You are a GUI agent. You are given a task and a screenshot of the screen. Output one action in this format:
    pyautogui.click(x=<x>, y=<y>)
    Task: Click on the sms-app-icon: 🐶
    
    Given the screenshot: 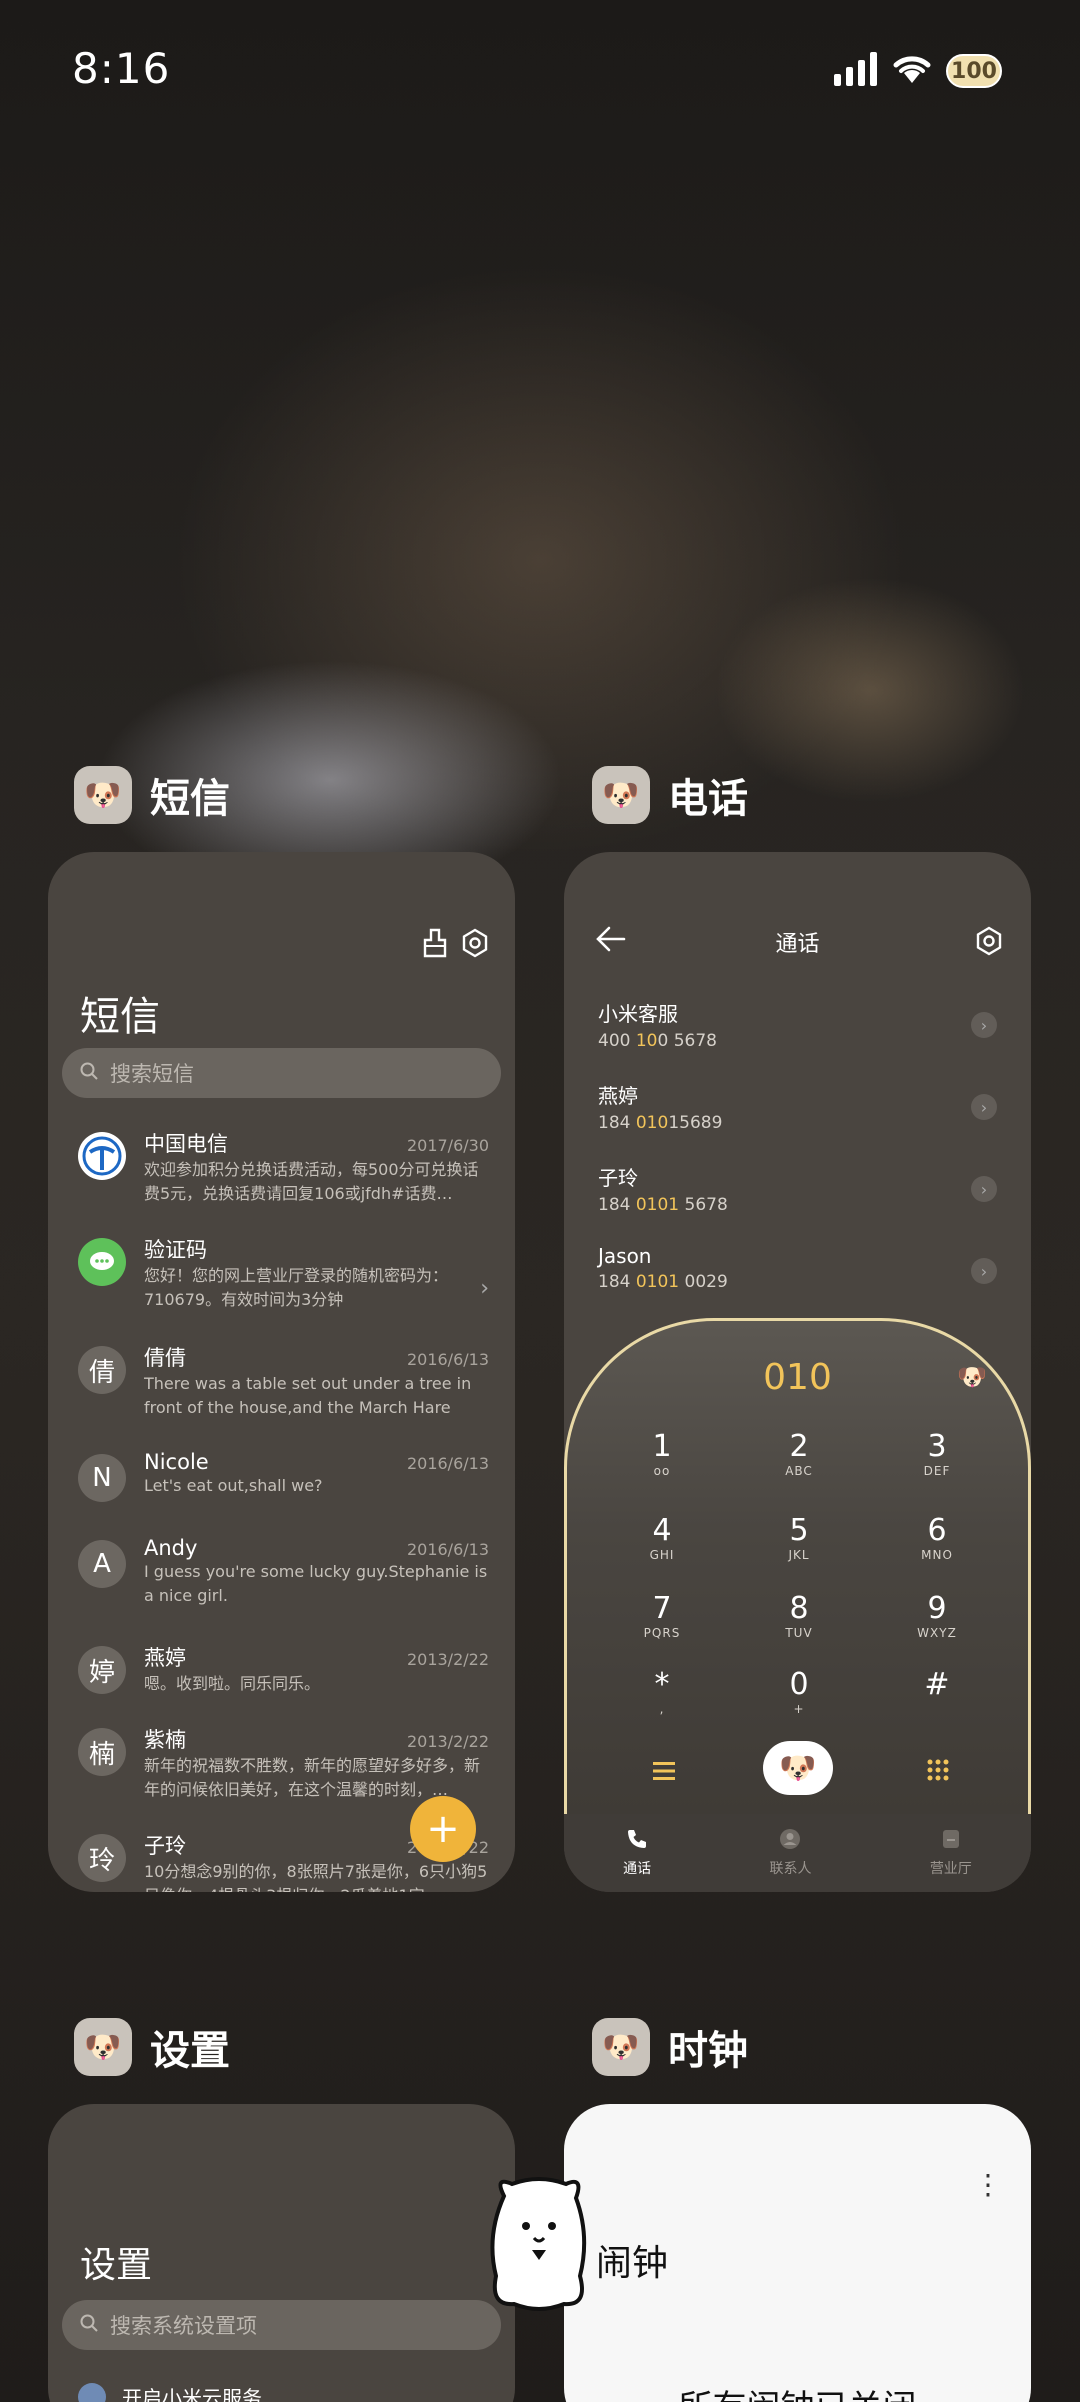 What is the action you would take?
    pyautogui.click(x=103, y=795)
    